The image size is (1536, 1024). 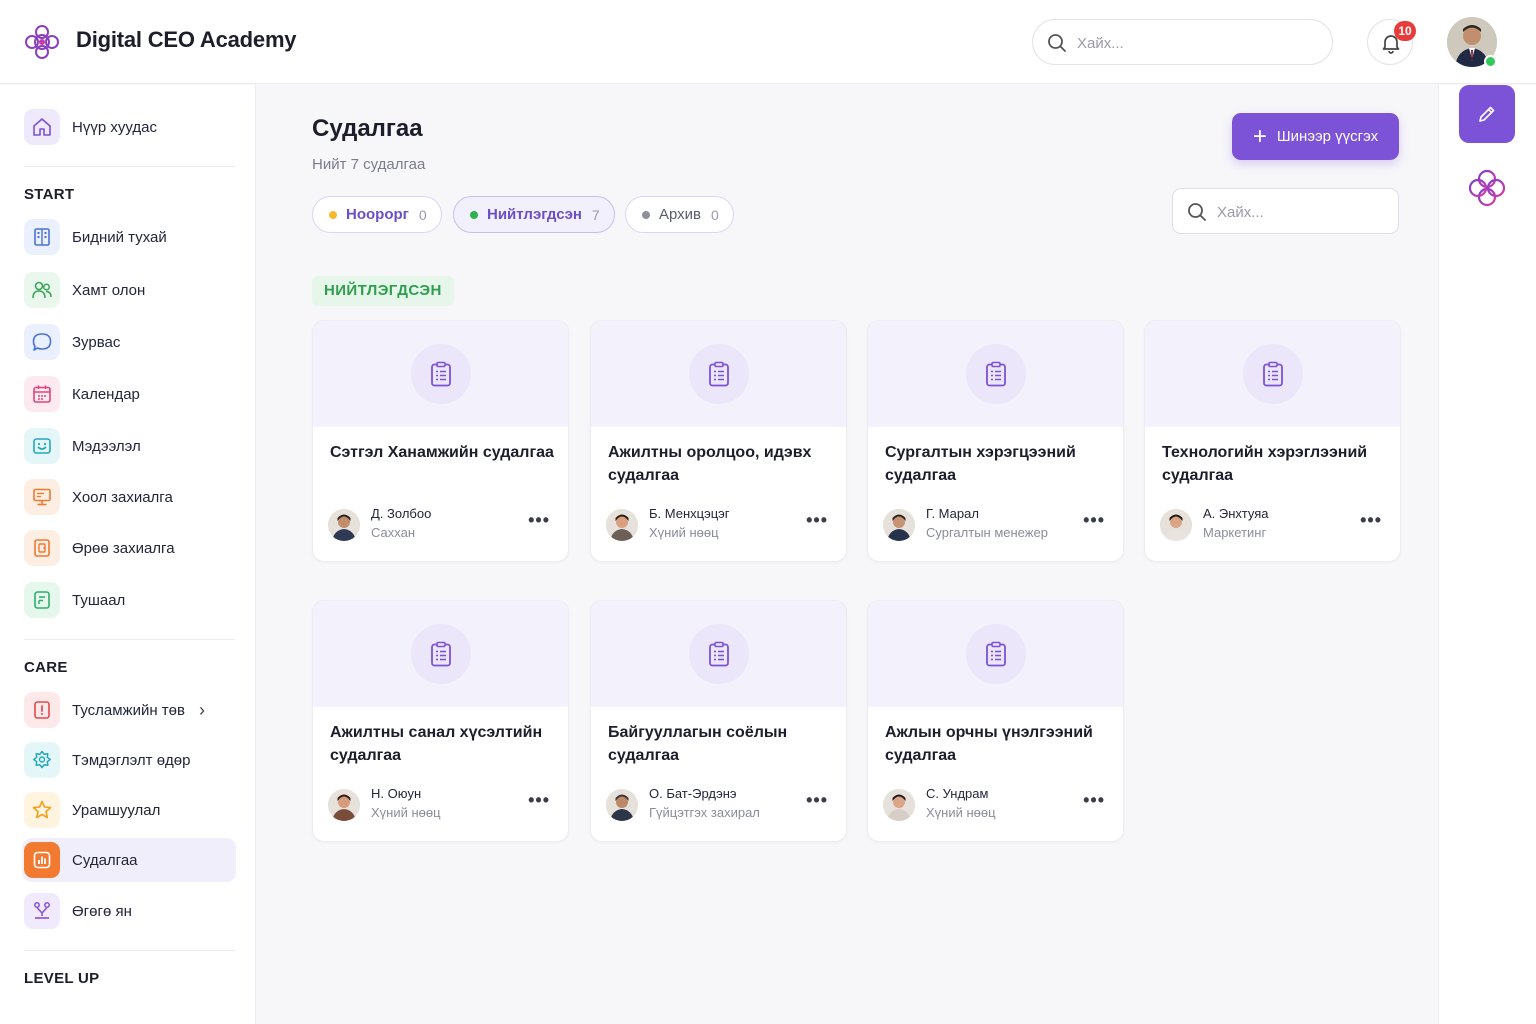 What do you see at coordinates (436, 744) in the screenshot?
I see `card-title: Ажилтны санал хүсэлтийн судалгаа` at bounding box center [436, 744].